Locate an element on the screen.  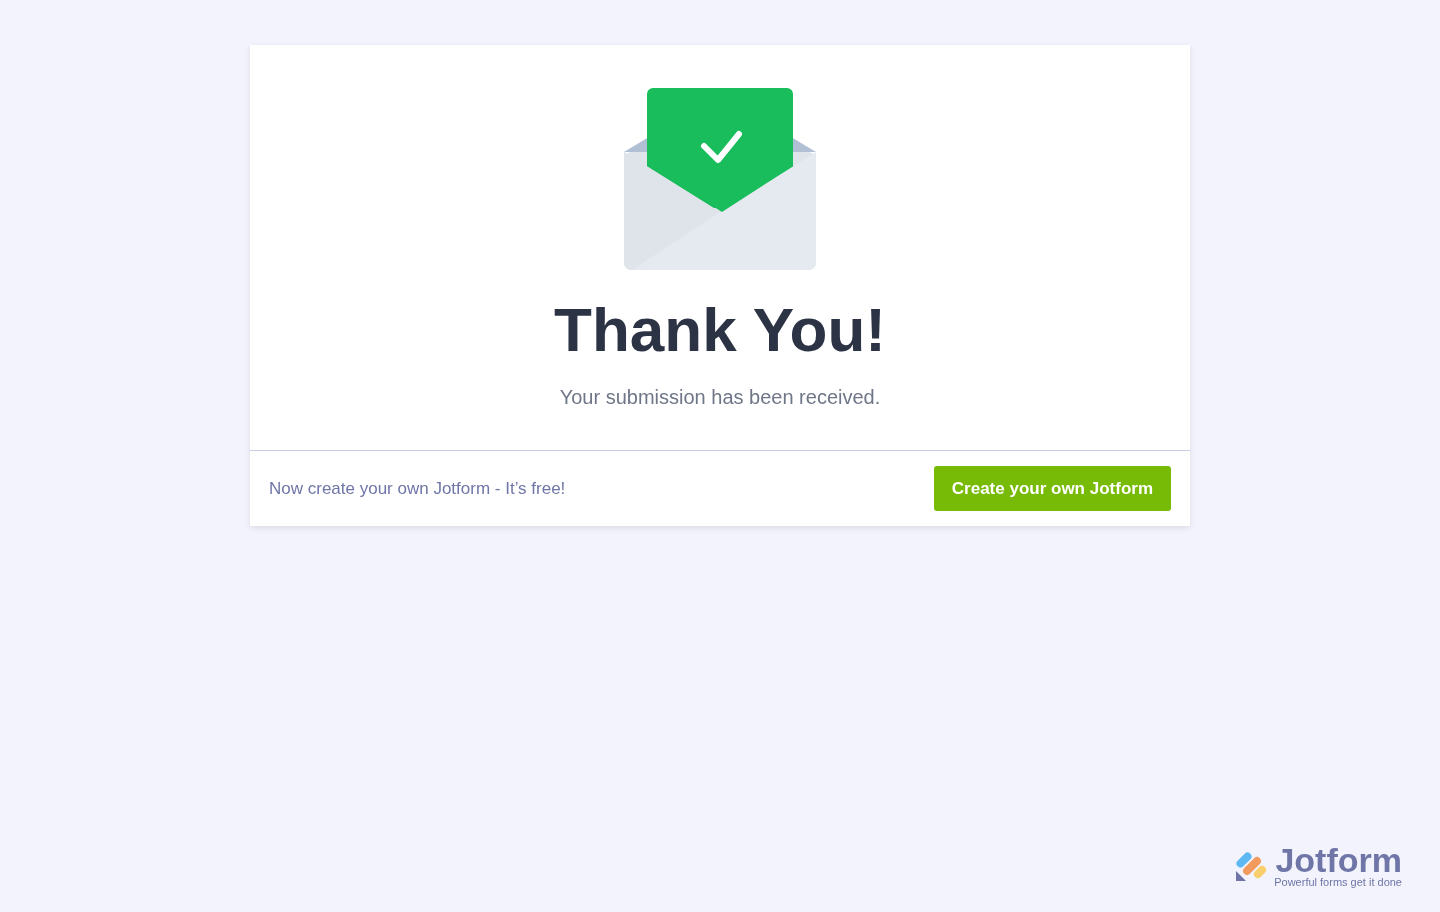
envelope-check-icon is located at coordinates (720, 179).